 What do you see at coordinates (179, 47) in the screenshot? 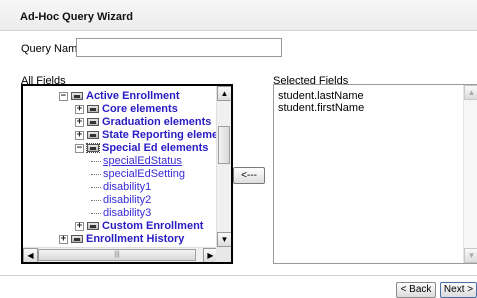
I see `query-name-input` at bounding box center [179, 47].